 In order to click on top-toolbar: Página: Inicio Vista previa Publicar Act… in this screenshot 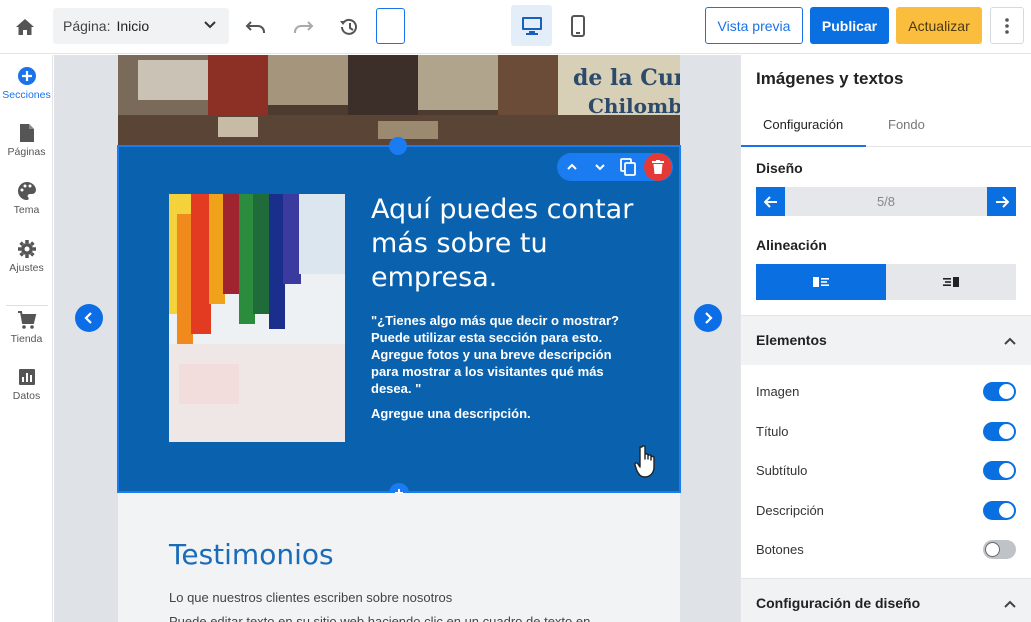, I will do `click(515, 27)`.